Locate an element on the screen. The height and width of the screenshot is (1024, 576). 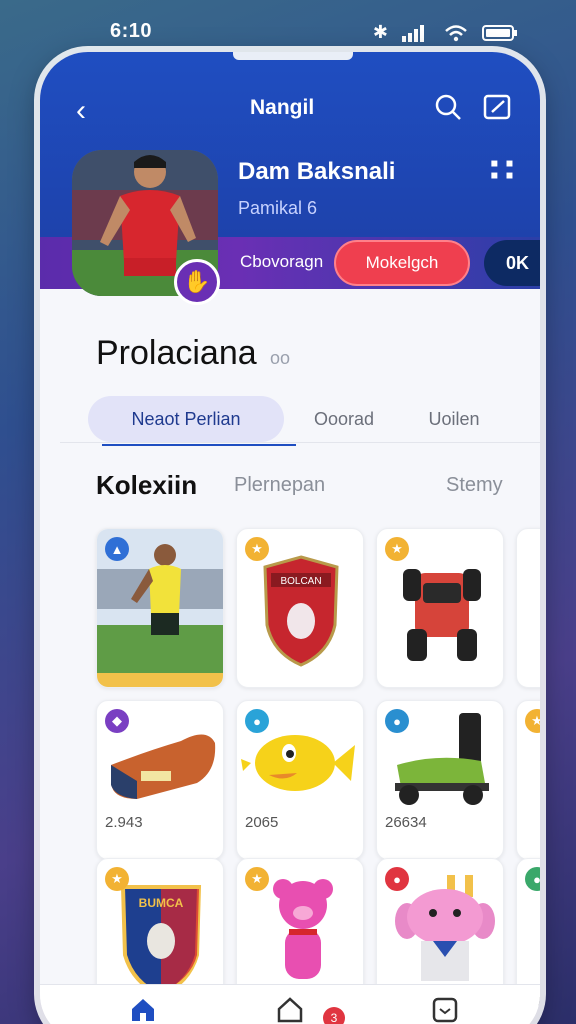
section-suffix: oo is located at coordinates (280, 358).